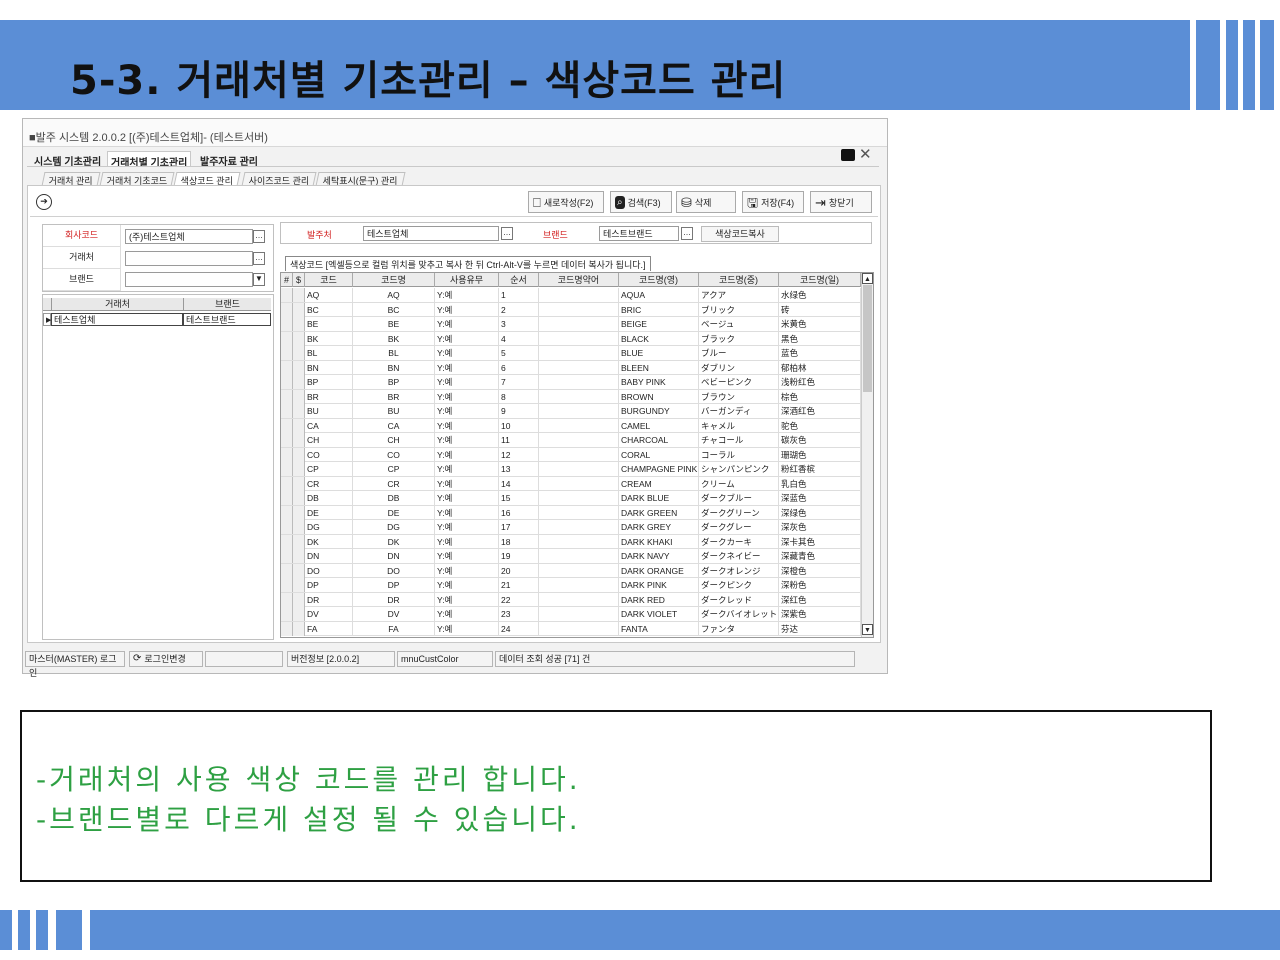  Describe the element at coordinates (571, 527) in the screenshot. I see `table-row: DG DG Y:예 17 DARK GREY ダークグレー 深灰色` at that location.